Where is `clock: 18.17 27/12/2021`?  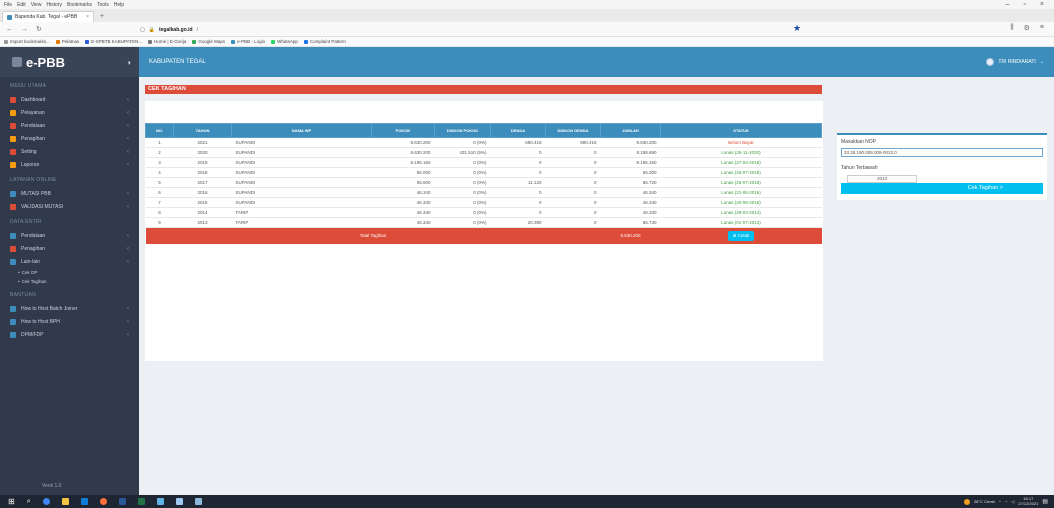 clock: 18.17 27/12/2021 is located at coordinates (1028, 501).